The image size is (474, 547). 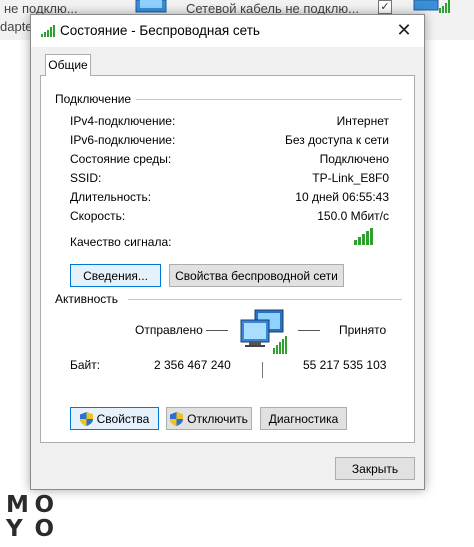 I want to click on activity-divider, so click(x=262, y=370).